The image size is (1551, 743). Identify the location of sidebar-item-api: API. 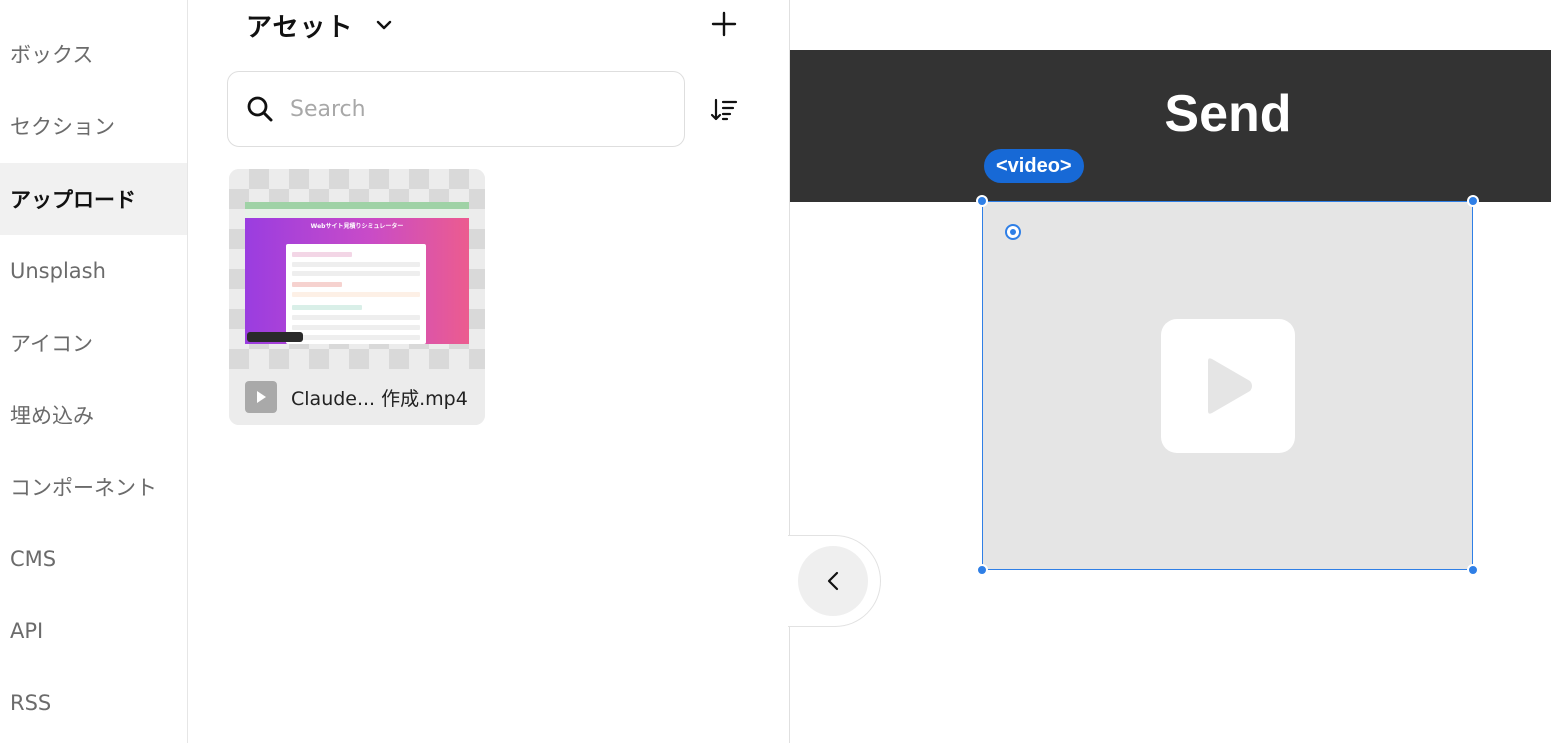
(93, 631).